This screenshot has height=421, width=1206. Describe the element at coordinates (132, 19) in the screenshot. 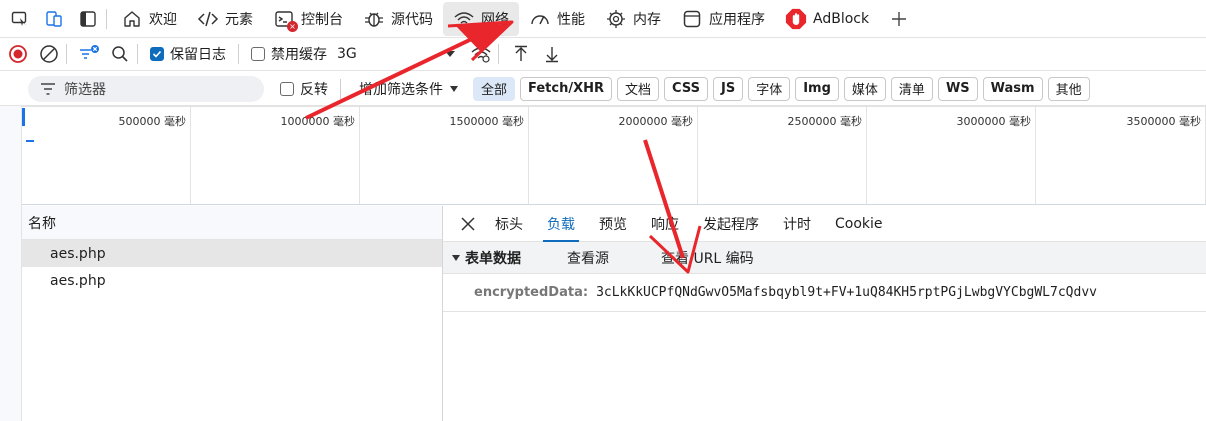

I see `home-icon` at that location.